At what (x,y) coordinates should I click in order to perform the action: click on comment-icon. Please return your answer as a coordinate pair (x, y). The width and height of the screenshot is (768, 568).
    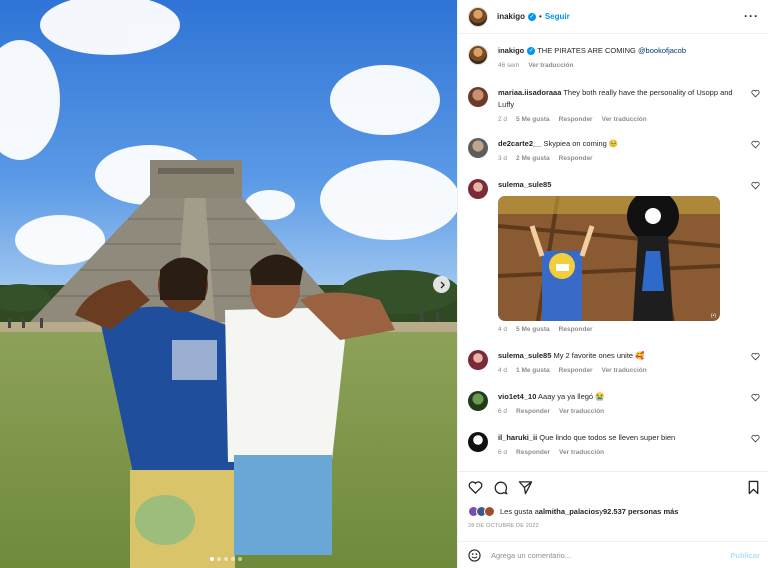
    Looking at the image, I should click on (500, 487).